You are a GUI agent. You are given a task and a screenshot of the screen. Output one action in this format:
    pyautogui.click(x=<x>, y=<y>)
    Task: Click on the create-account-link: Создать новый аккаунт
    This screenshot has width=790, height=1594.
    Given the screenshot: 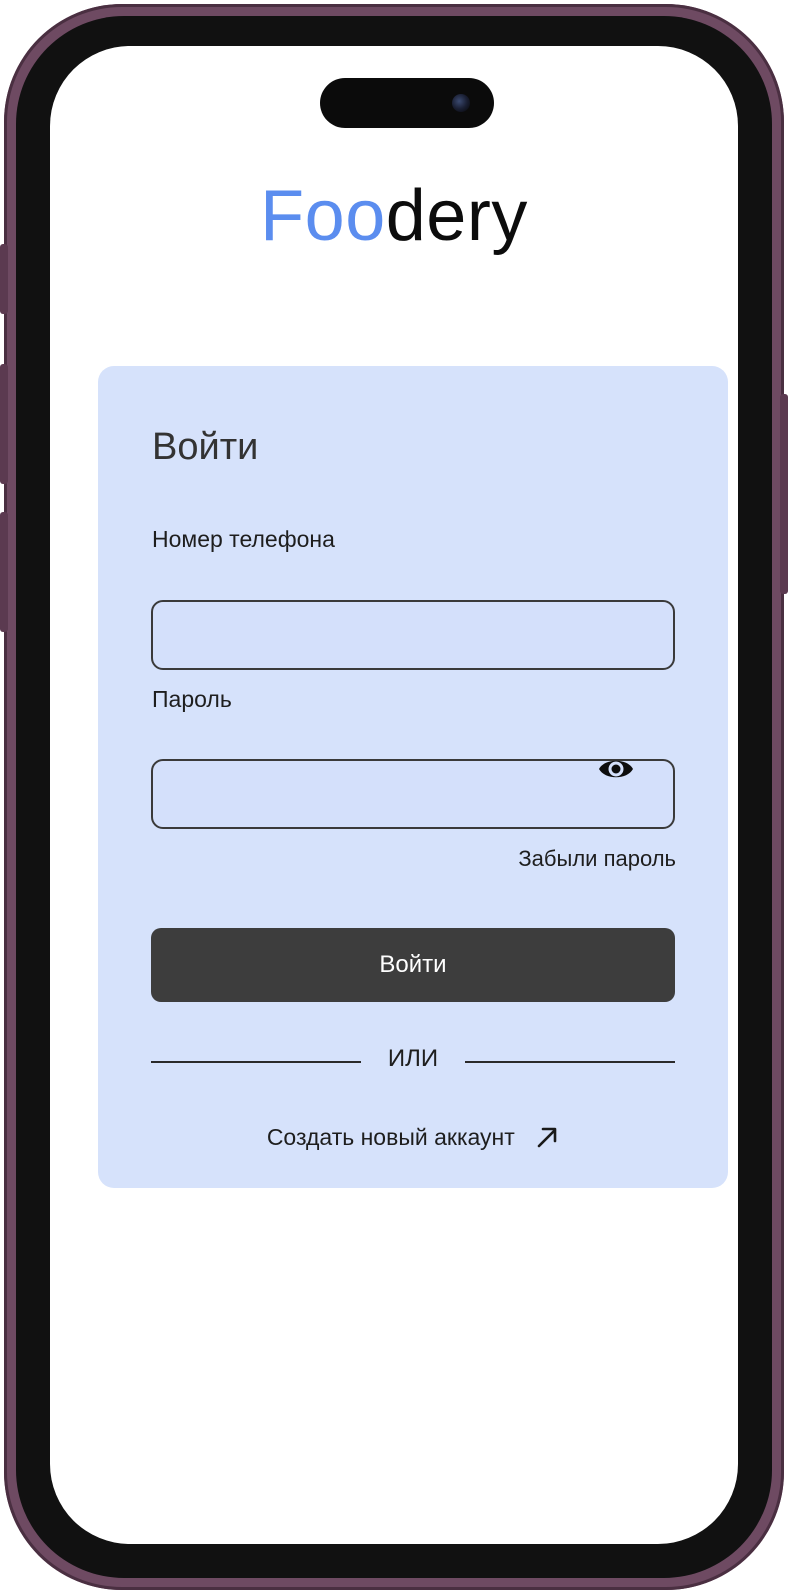 What is the action you would take?
    pyautogui.click(x=413, y=1137)
    